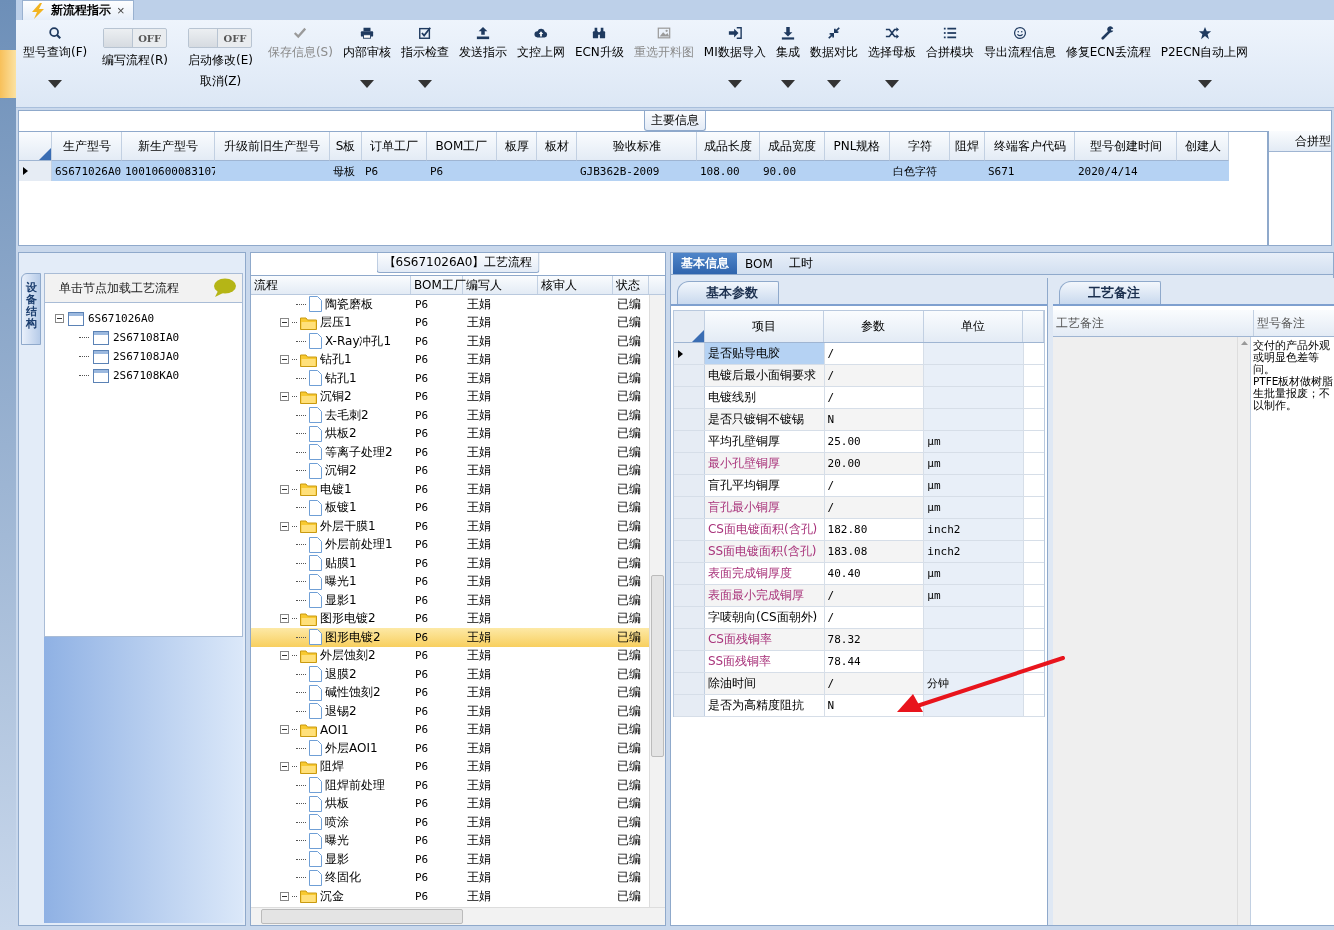 This screenshot has width=1334, height=930. I want to click on column-header: 流程, so click(331, 285).